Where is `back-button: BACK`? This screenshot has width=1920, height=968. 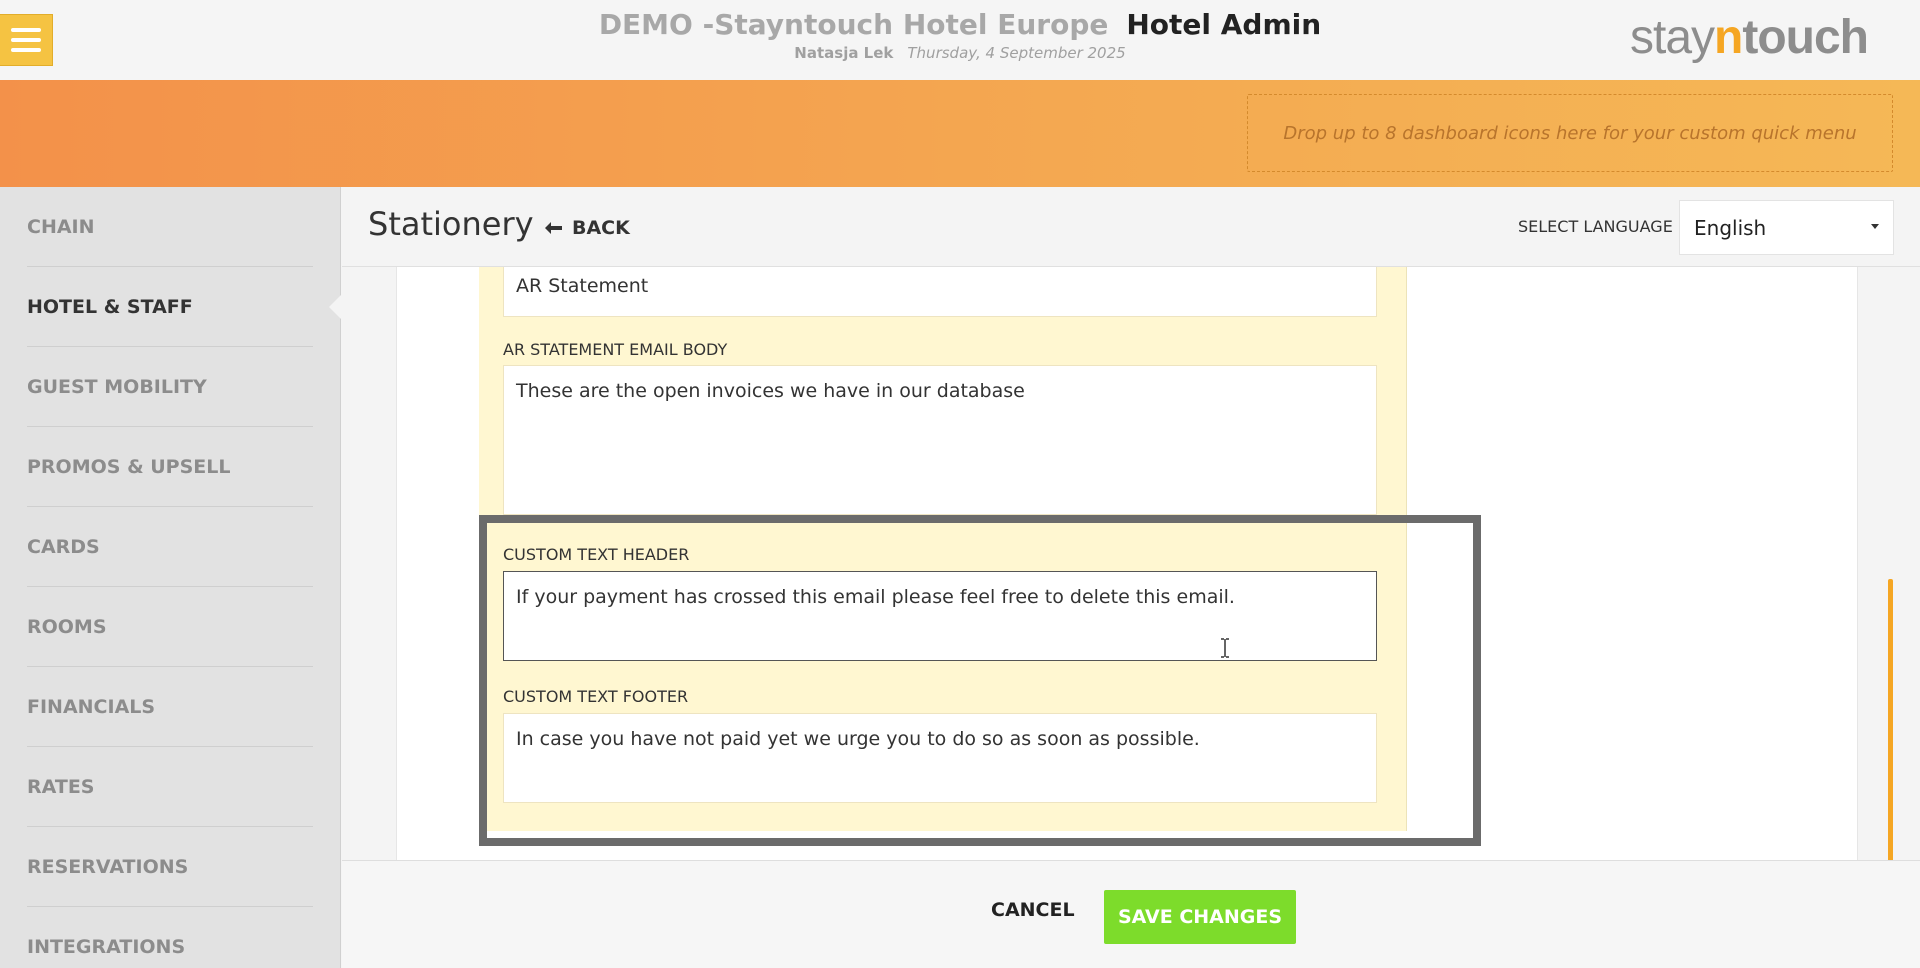 back-button: BACK is located at coordinates (587, 228).